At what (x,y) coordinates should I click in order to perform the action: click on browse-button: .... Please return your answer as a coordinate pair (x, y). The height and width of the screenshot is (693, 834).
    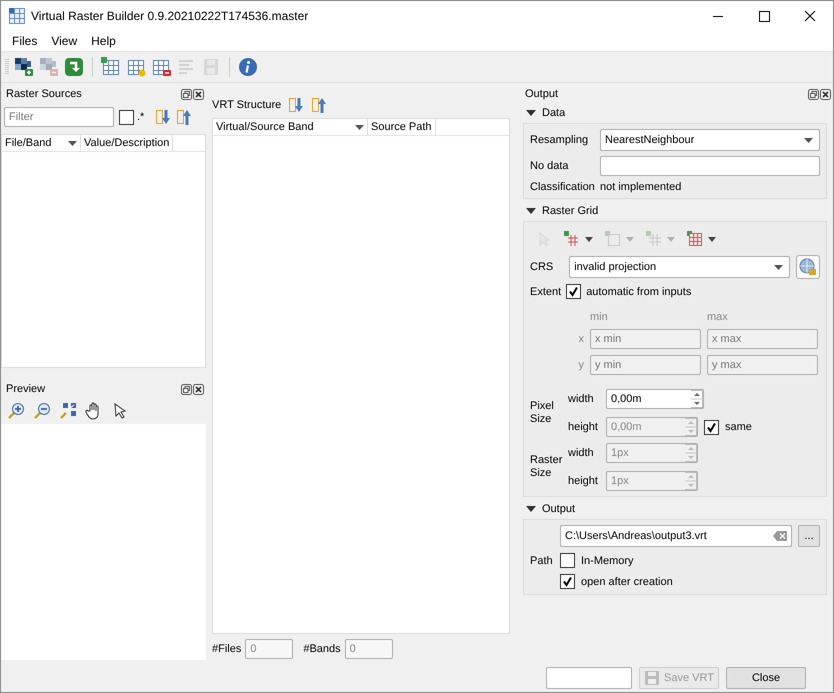
    Looking at the image, I should click on (809, 536).